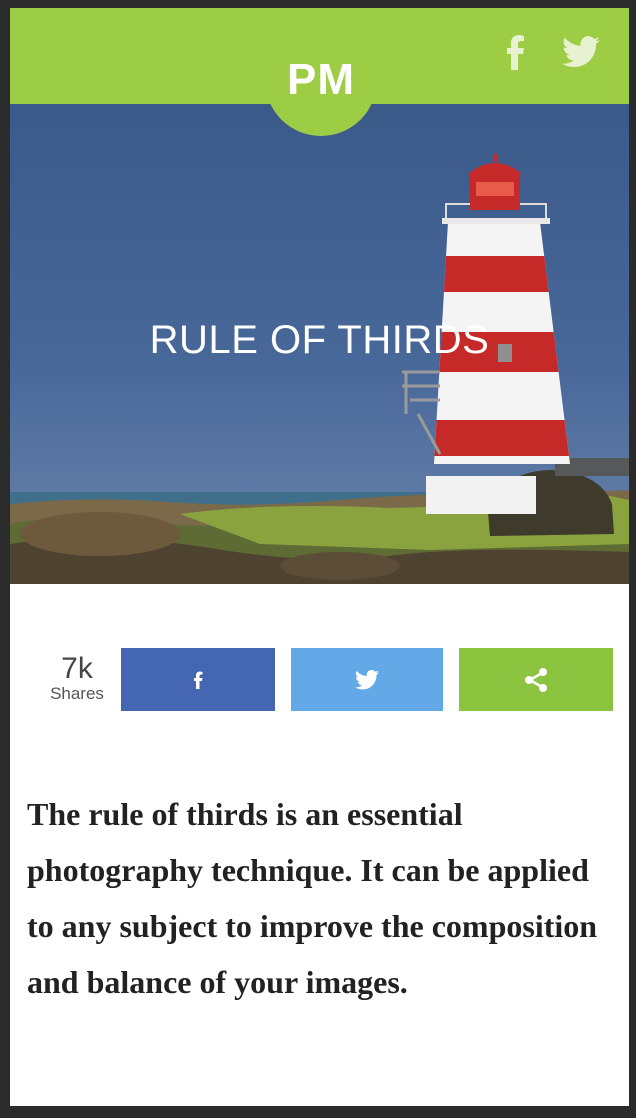 Image resolution: width=636 pixels, height=1118 pixels. I want to click on share-button, so click(536, 679).